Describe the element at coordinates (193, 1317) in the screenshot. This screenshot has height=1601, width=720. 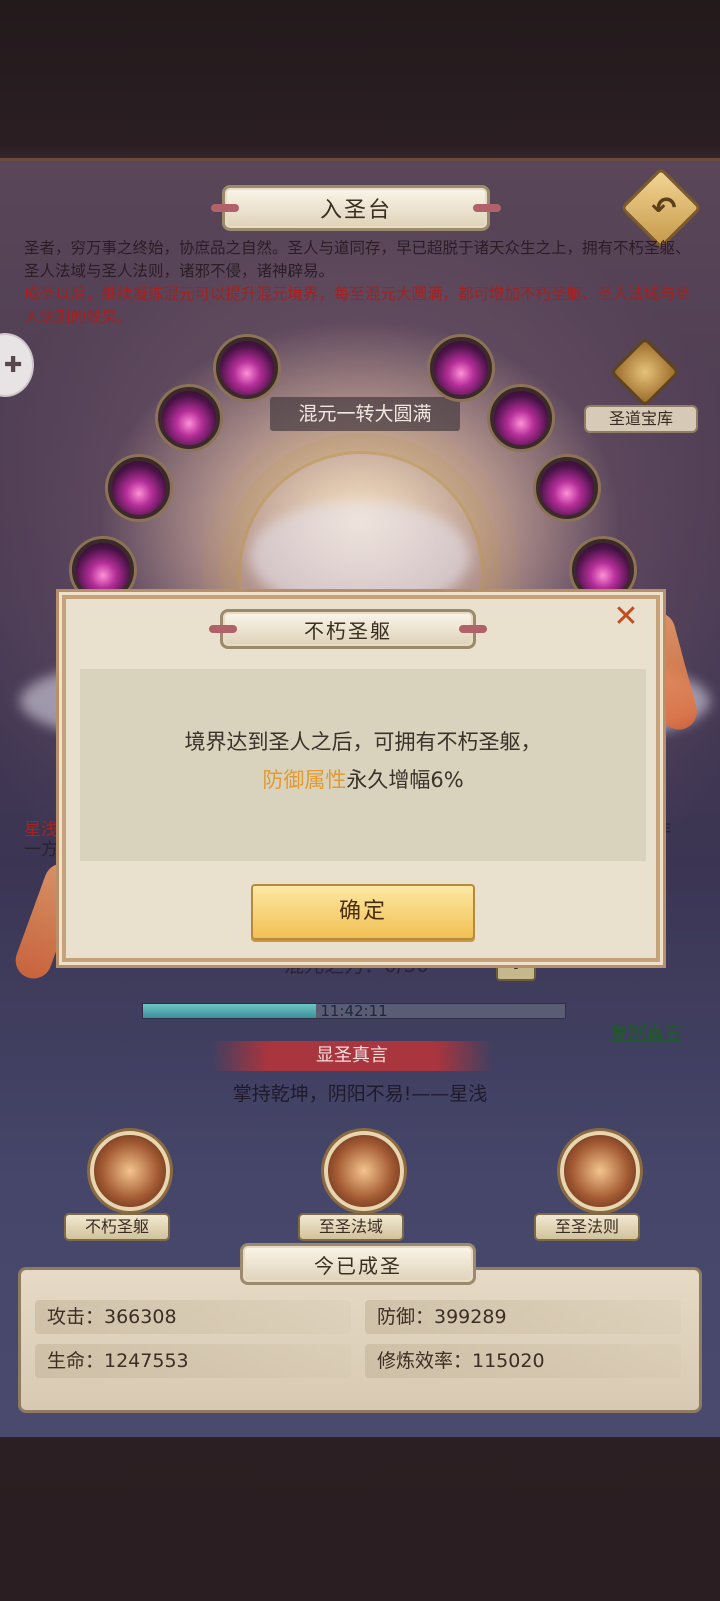
I see `stat-attack: 攻击：366308` at that location.